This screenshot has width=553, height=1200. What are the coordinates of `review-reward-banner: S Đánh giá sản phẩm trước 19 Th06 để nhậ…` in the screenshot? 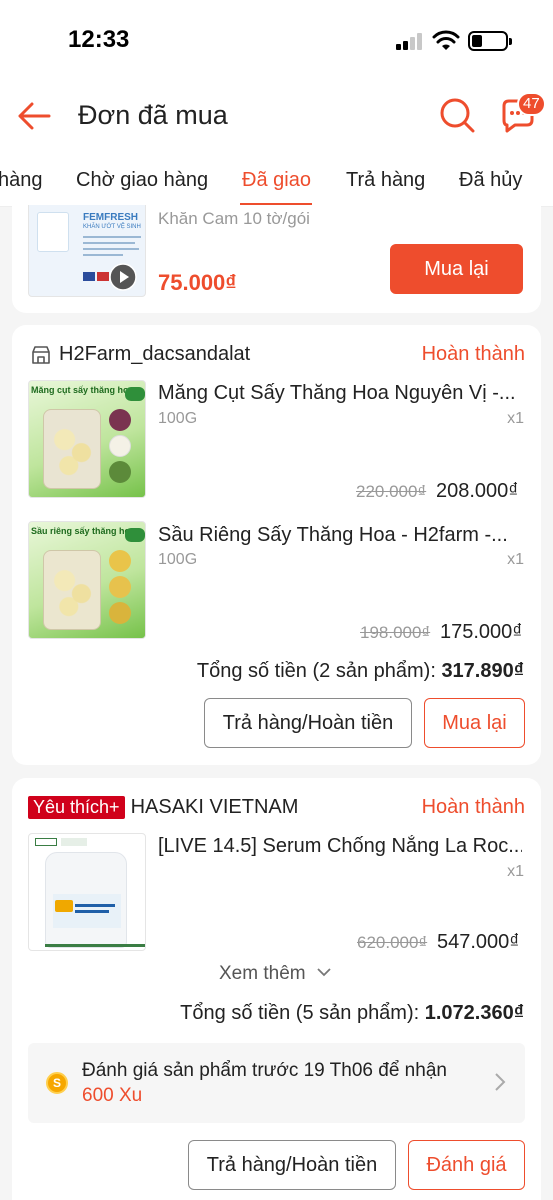 It's located at (276, 1083).